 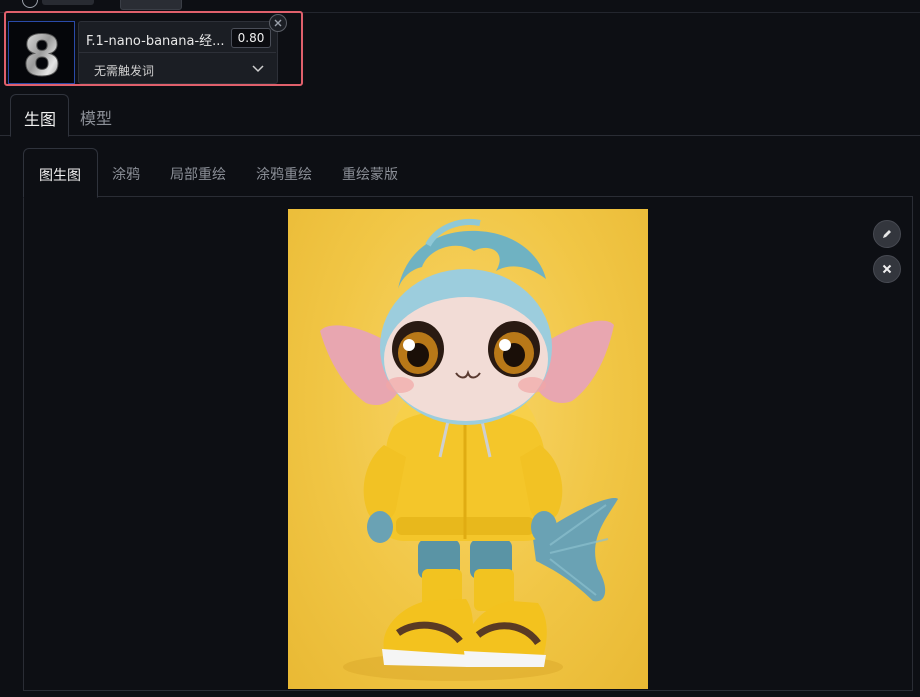 I want to click on main-tabs-divider, so click(x=460, y=135).